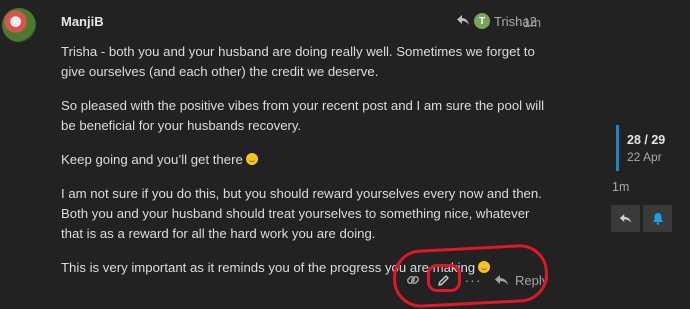  What do you see at coordinates (463, 21) in the screenshot?
I see `reply-arrow-icon` at bounding box center [463, 21].